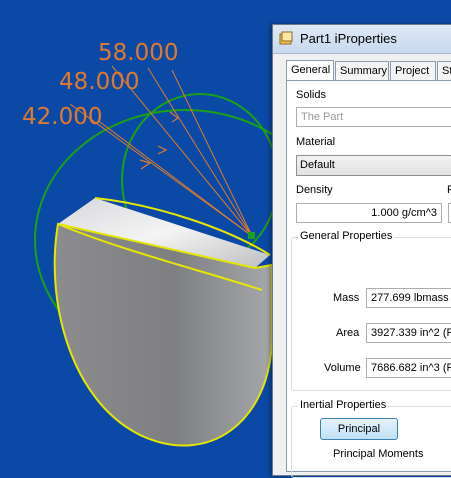  What do you see at coordinates (314, 190) in the screenshot?
I see `density-label: Density` at bounding box center [314, 190].